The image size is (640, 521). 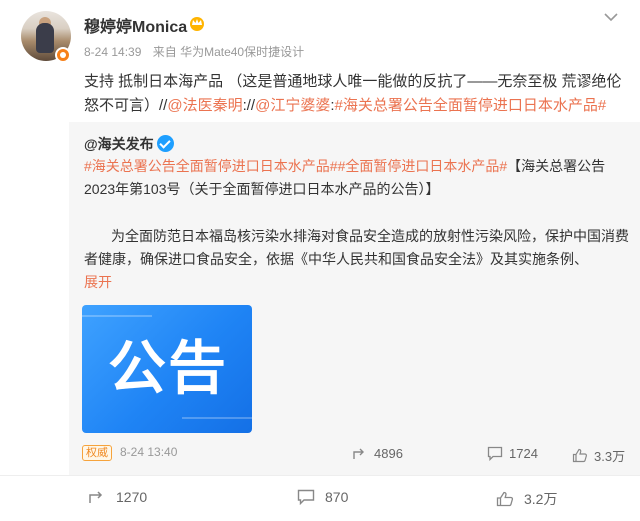 What do you see at coordinates (523, 453) in the screenshot?
I see `repost-comment-count: 1724` at bounding box center [523, 453].